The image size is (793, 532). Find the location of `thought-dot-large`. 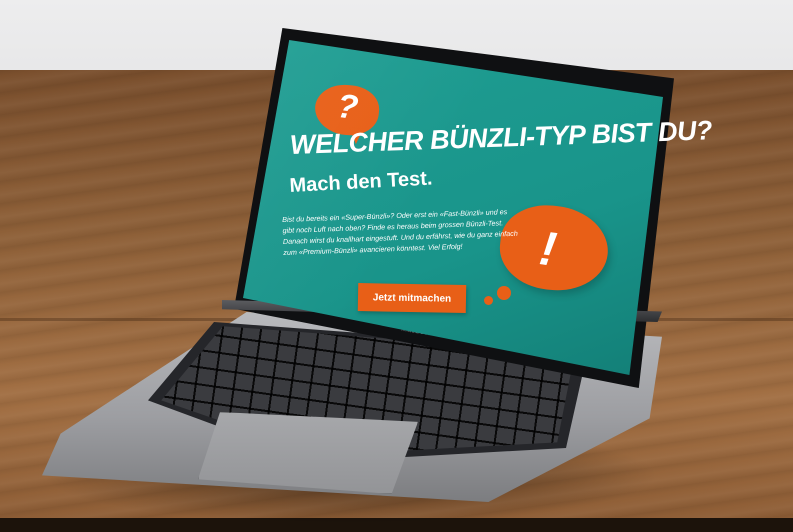

thought-dot-large is located at coordinates (504, 293).